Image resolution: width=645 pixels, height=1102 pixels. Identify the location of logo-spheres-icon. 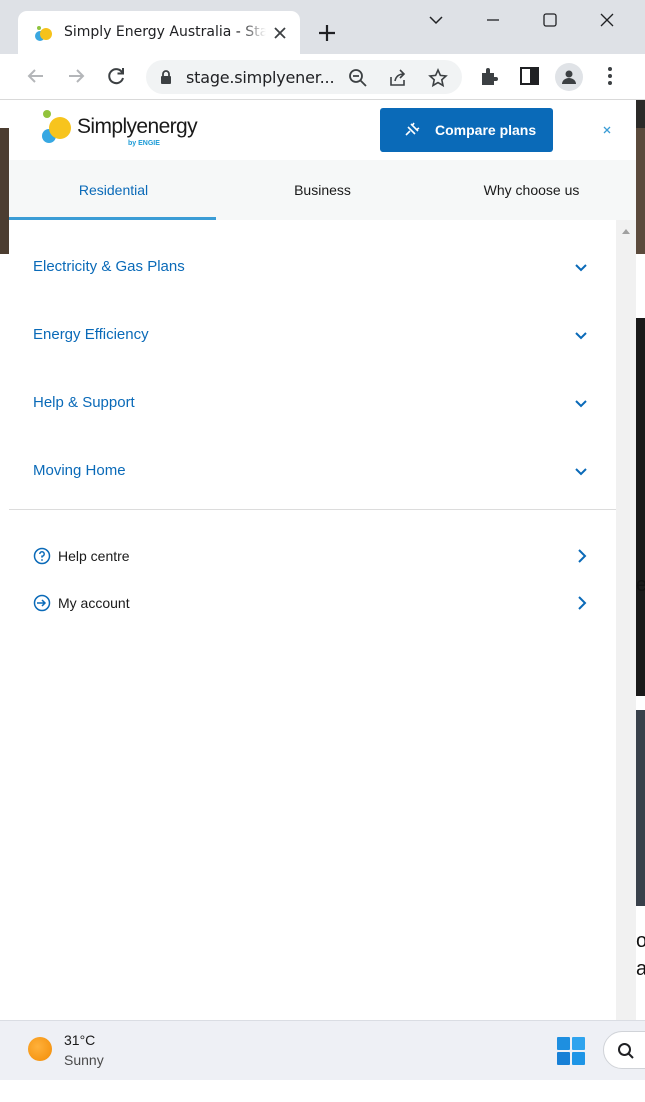
(56, 126).